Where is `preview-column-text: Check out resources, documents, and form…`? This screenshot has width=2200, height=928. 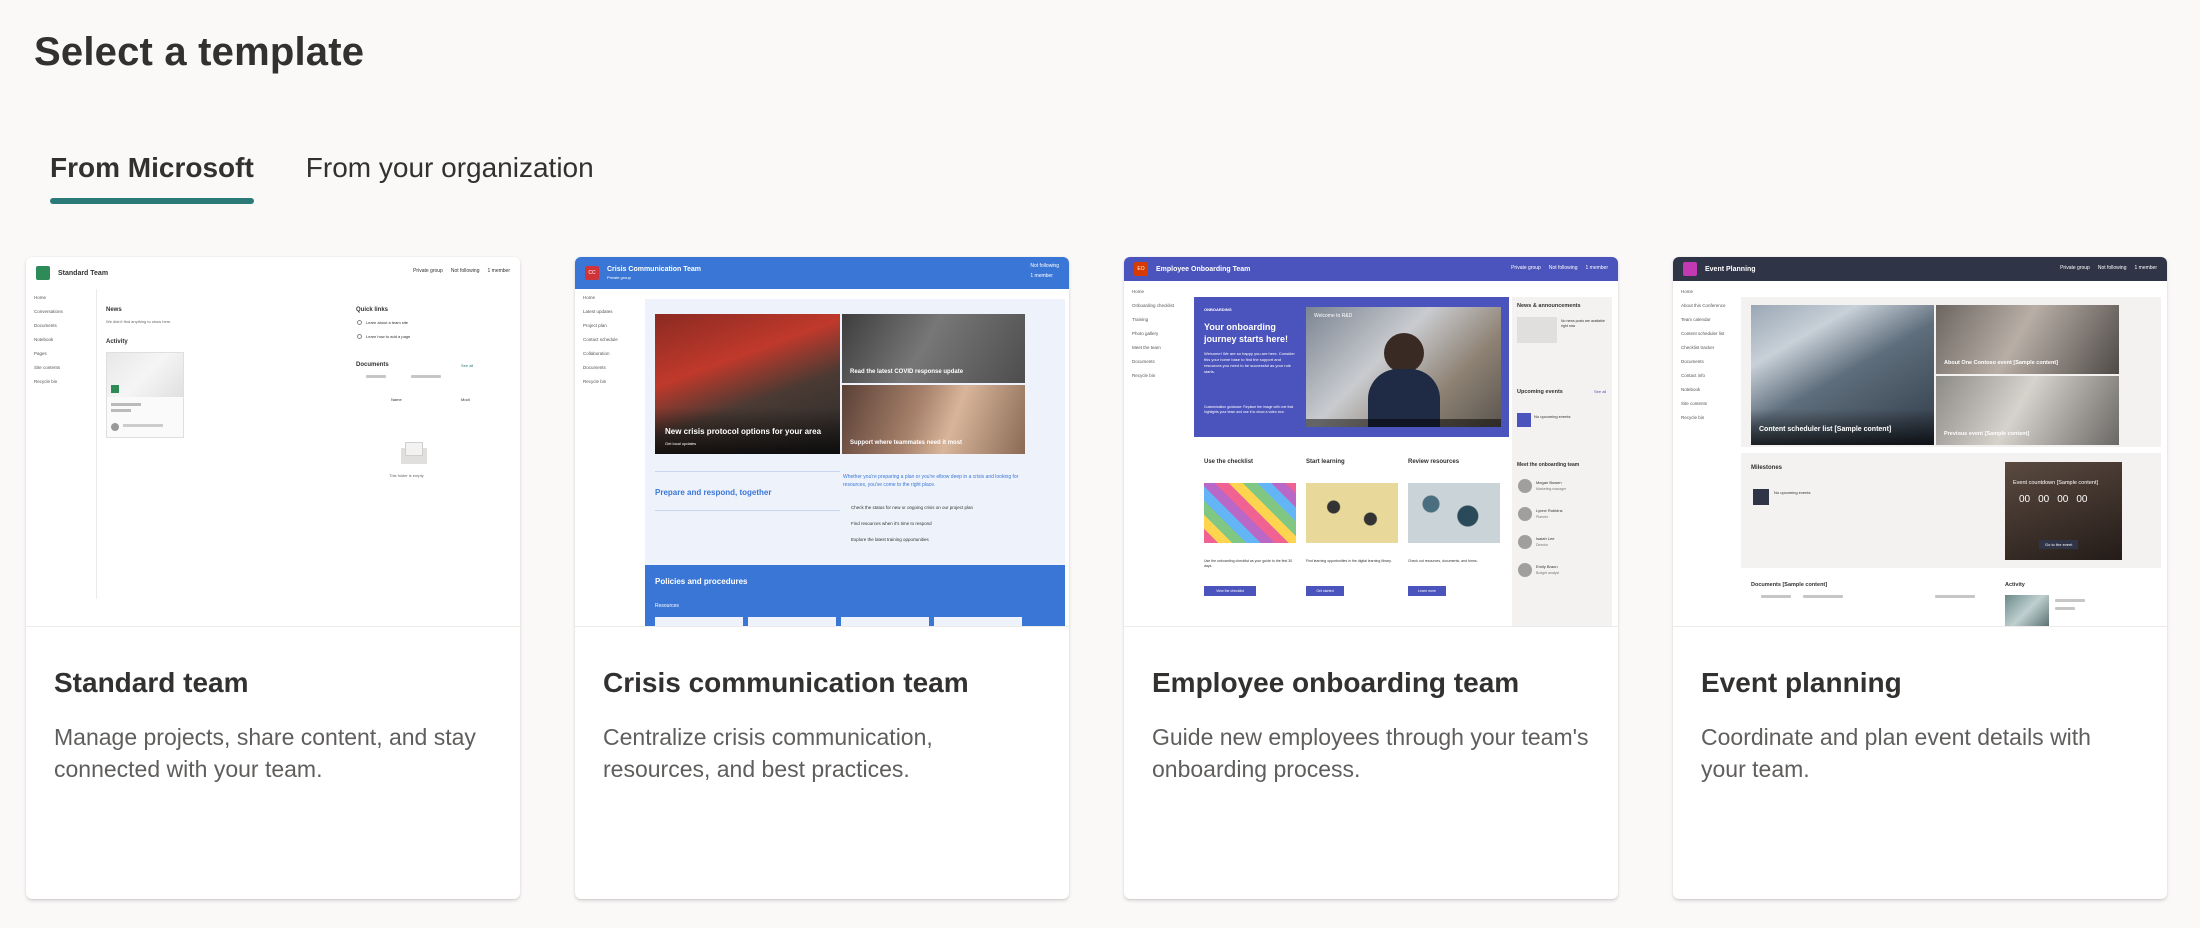 preview-column-text: Check out resources, documents, and form… is located at coordinates (1443, 561).